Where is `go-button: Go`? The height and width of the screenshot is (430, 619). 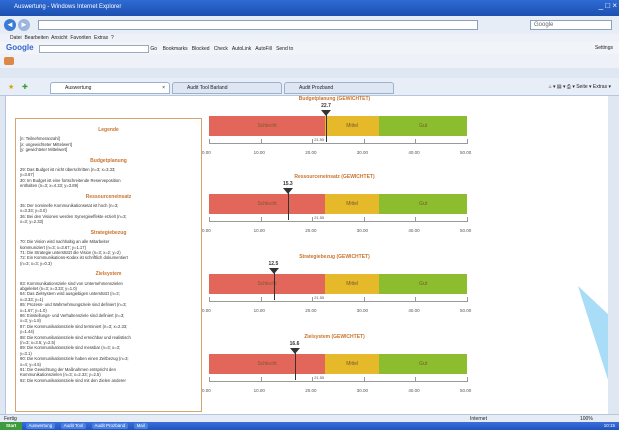
go-button: Go is located at coordinates (153, 49).